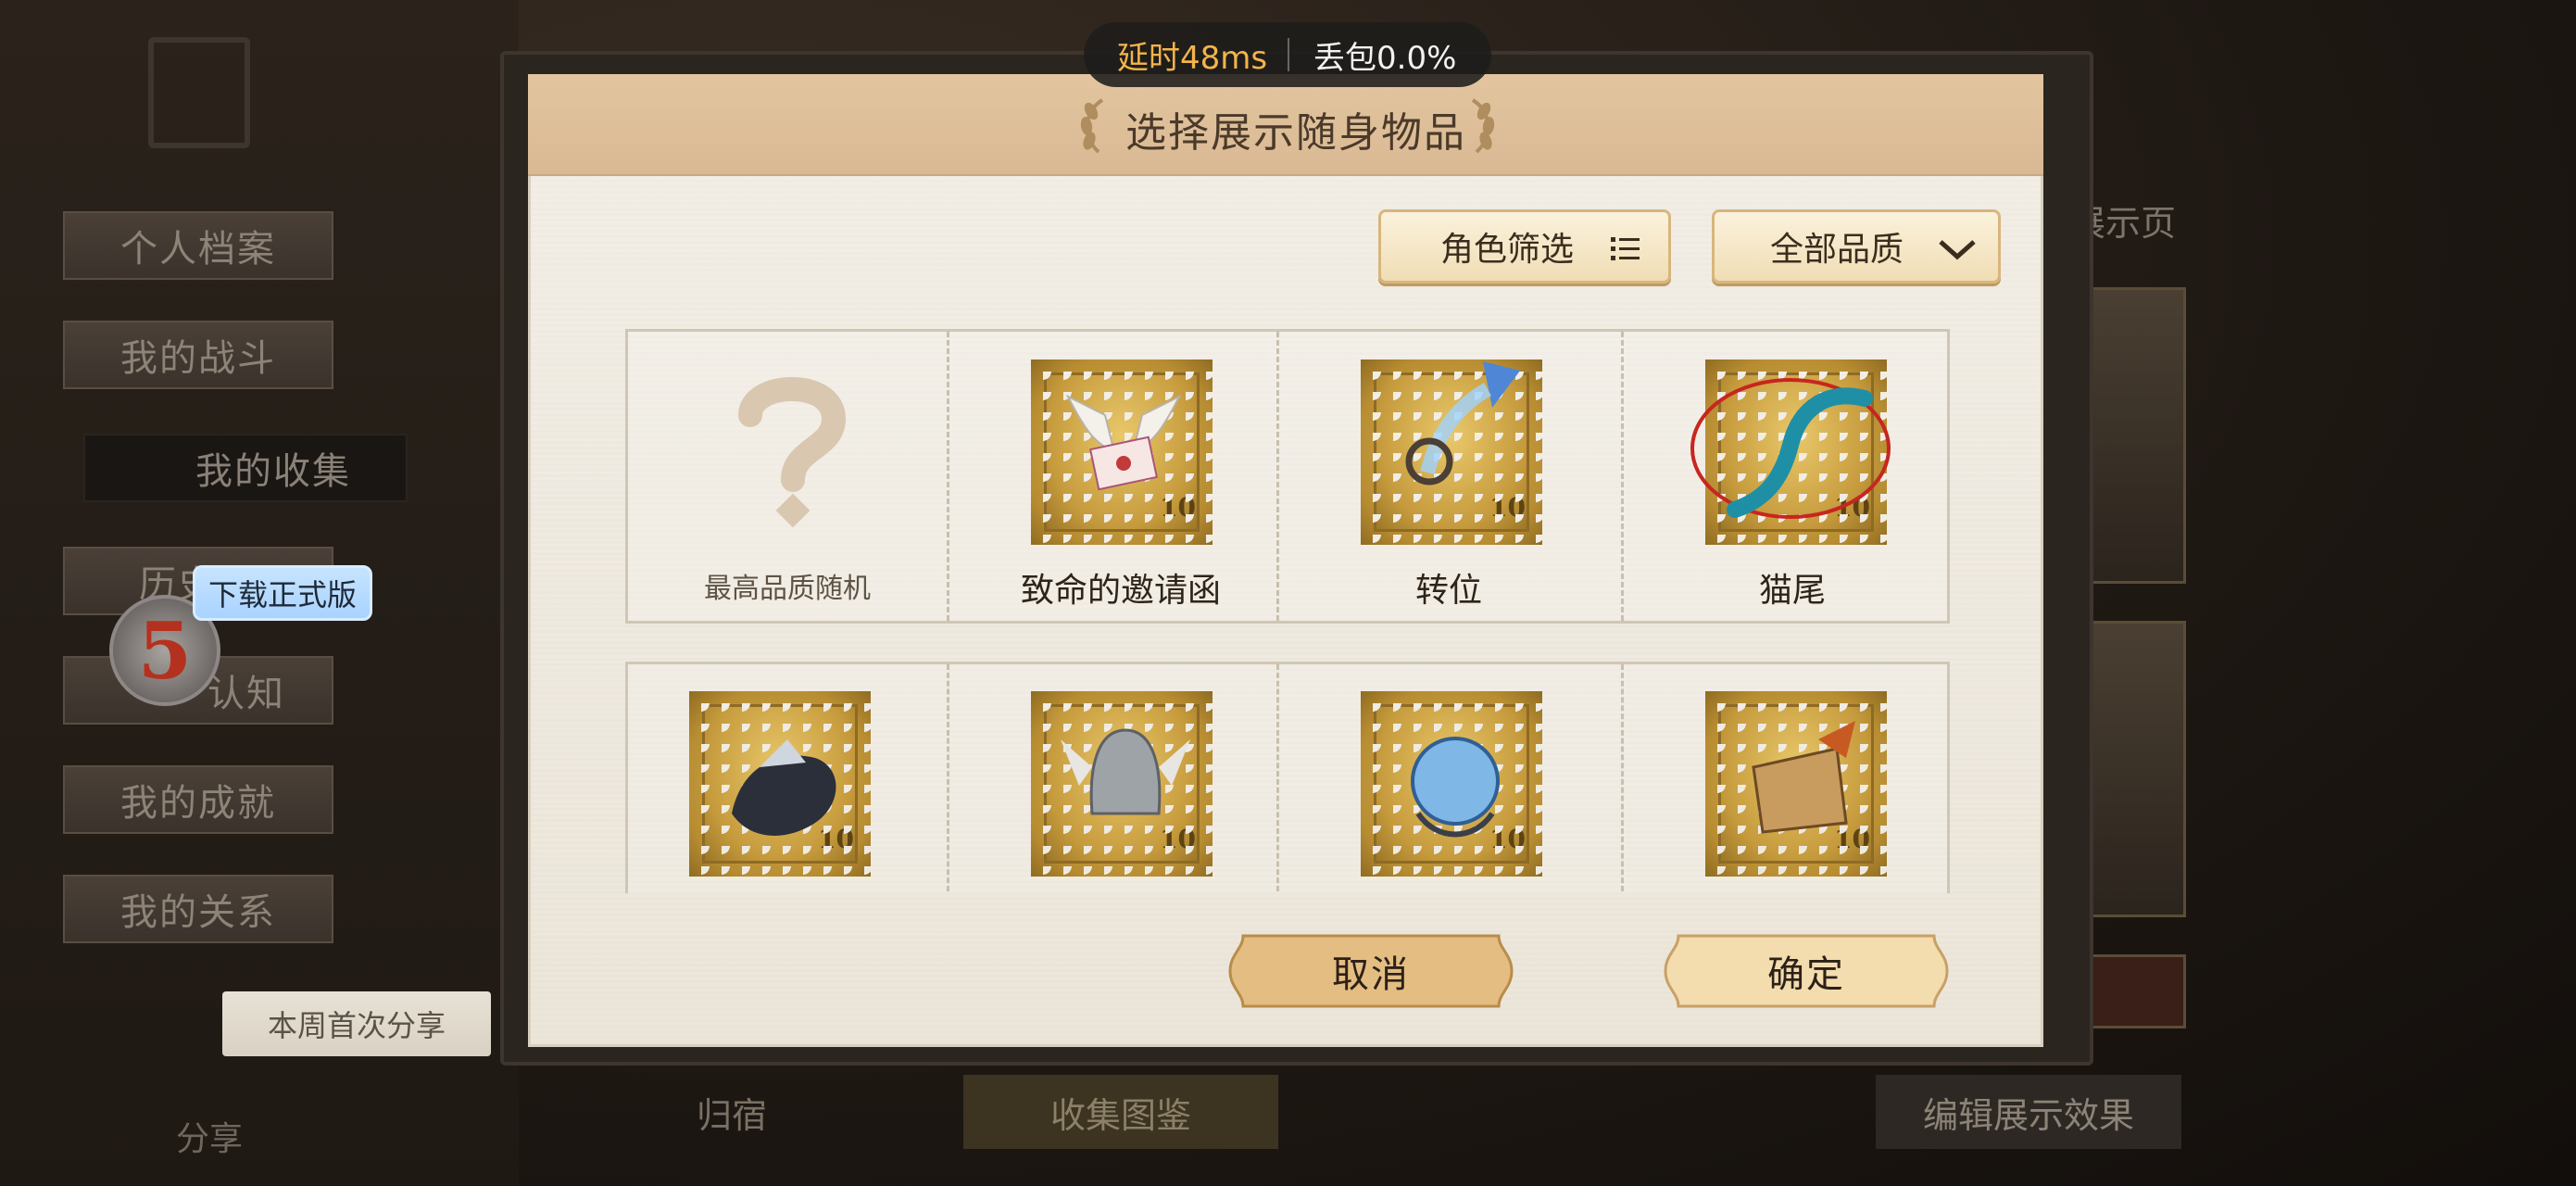 The image size is (2576, 1186). What do you see at coordinates (1455, 787) in the screenshot?
I see `blue-orb-icon` at bounding box center [1455, 787].